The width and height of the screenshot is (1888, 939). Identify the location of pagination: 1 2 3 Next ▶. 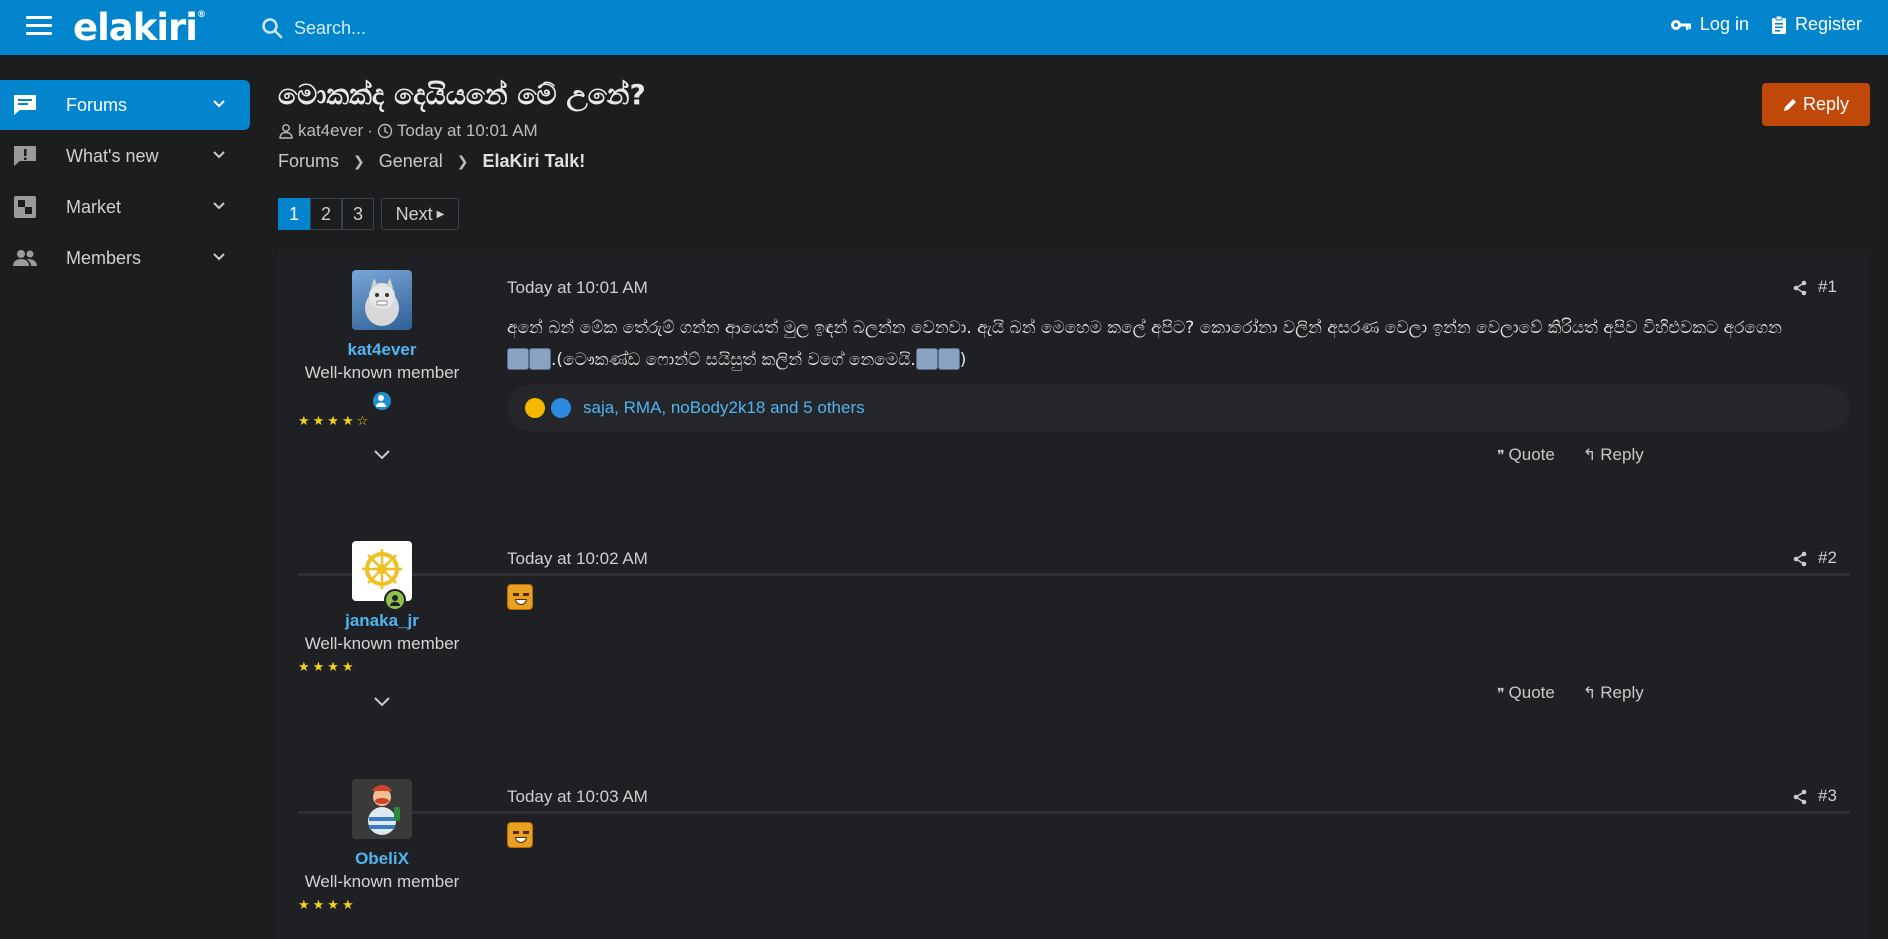
(368, 214).